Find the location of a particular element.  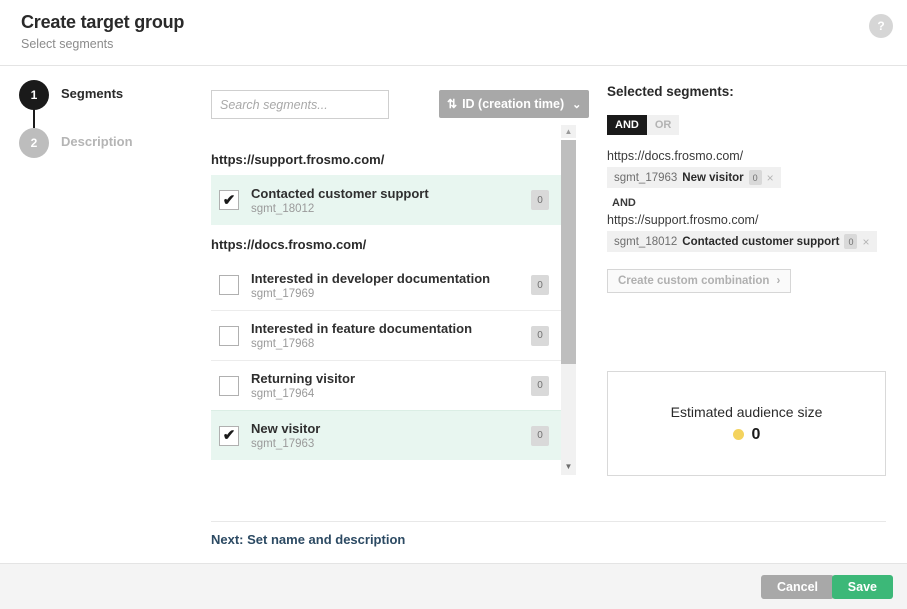

sort-dropdown-button: ⇅ ID (creation time) ⌄ is located at coordinates (514, 104).